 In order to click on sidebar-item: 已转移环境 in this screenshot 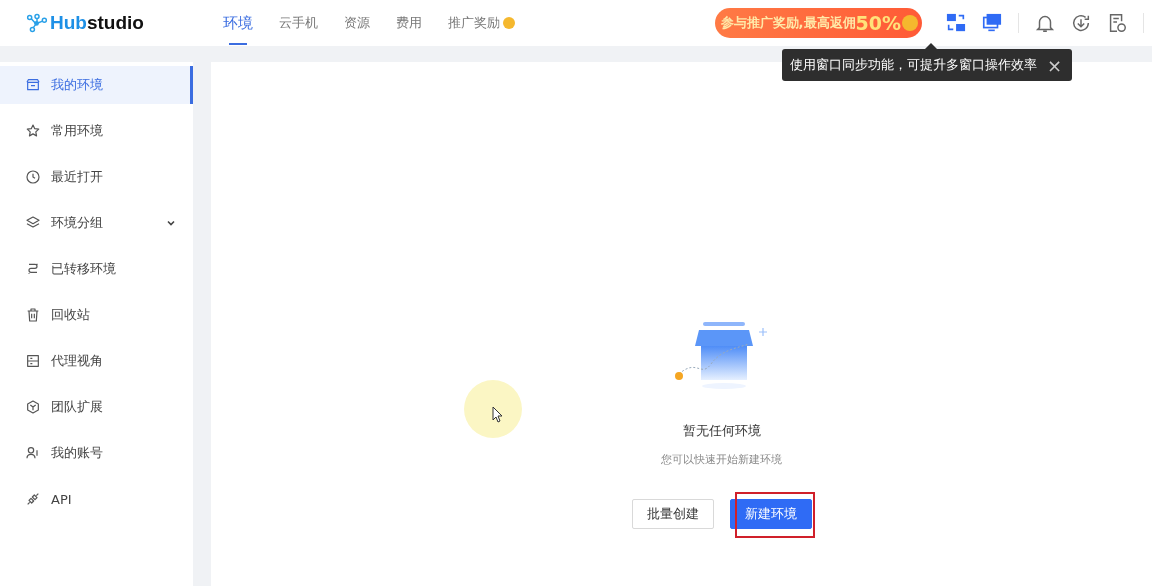, I will do `click(96, 269)`.